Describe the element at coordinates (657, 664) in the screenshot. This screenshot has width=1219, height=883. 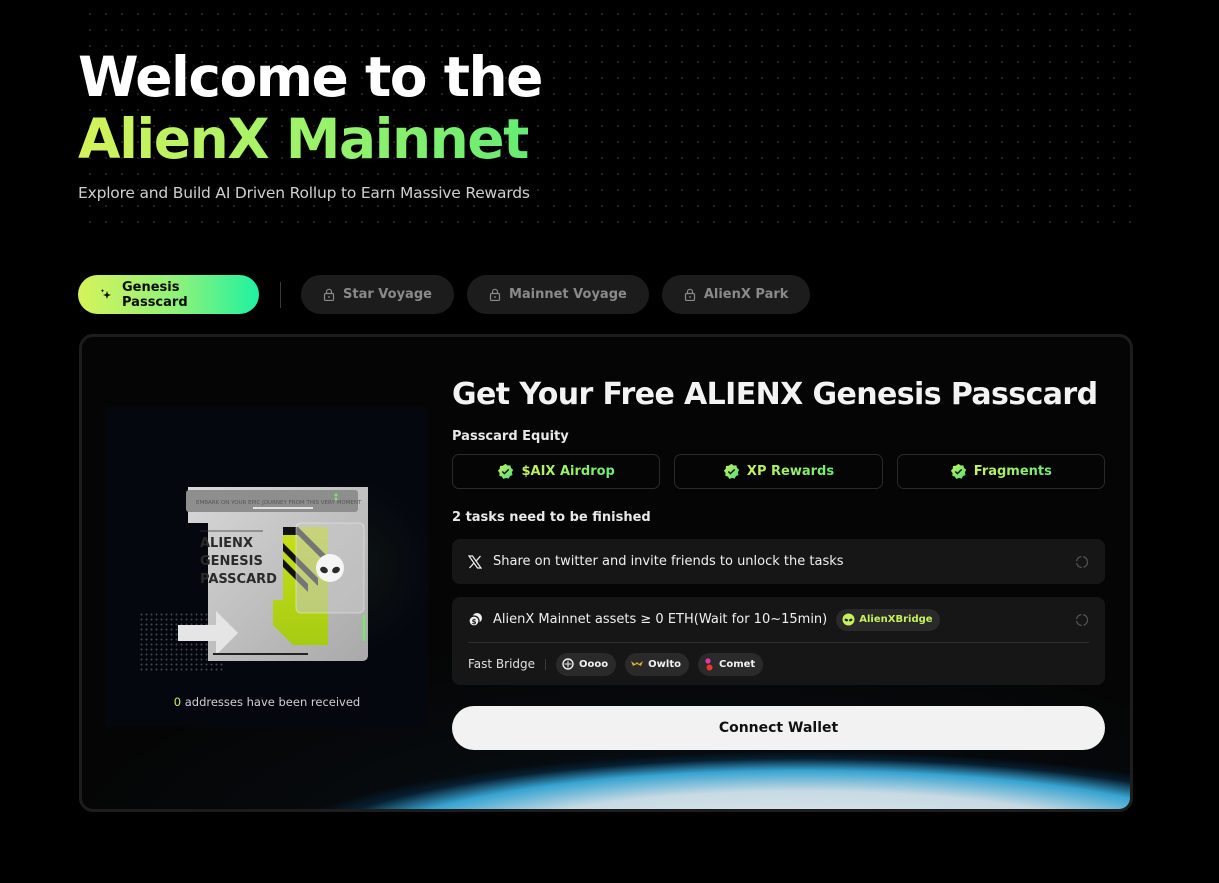
I see `bridge-option-owlto: Owlto` at that location.